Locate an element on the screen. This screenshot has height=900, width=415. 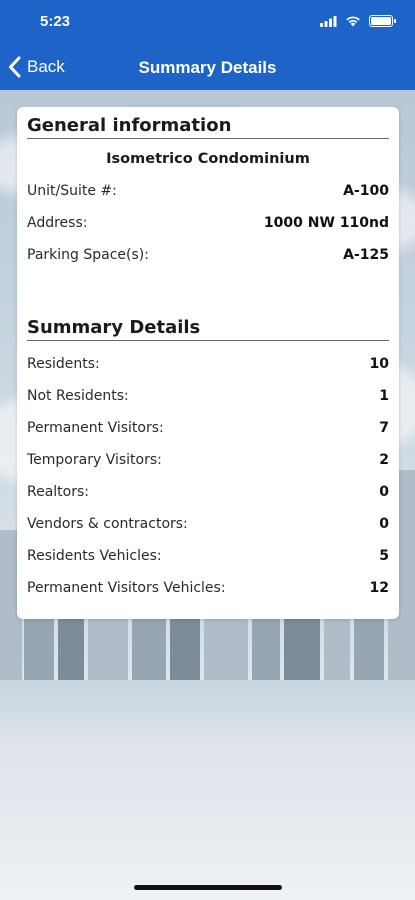
row-value: 1 is located at coordinates (384, 396).